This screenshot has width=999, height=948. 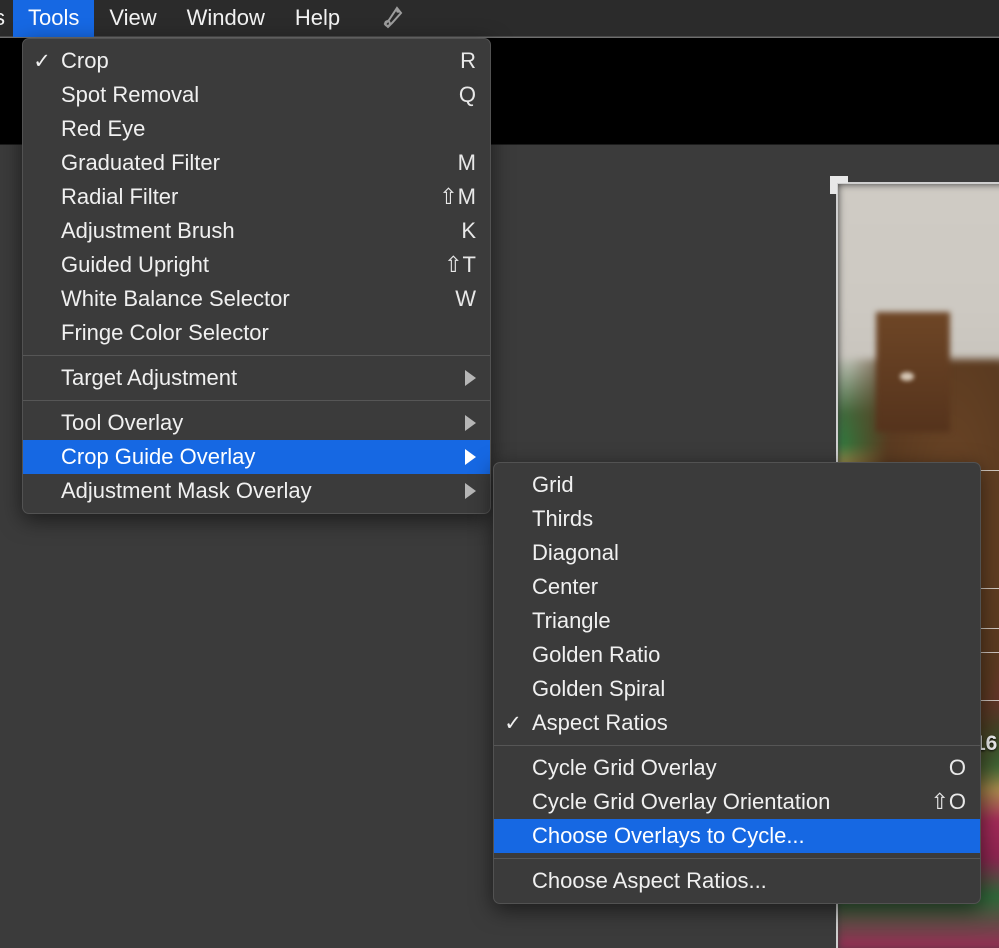 I want to click on menu-item-label: Triangle, so click(x=571, y=620).